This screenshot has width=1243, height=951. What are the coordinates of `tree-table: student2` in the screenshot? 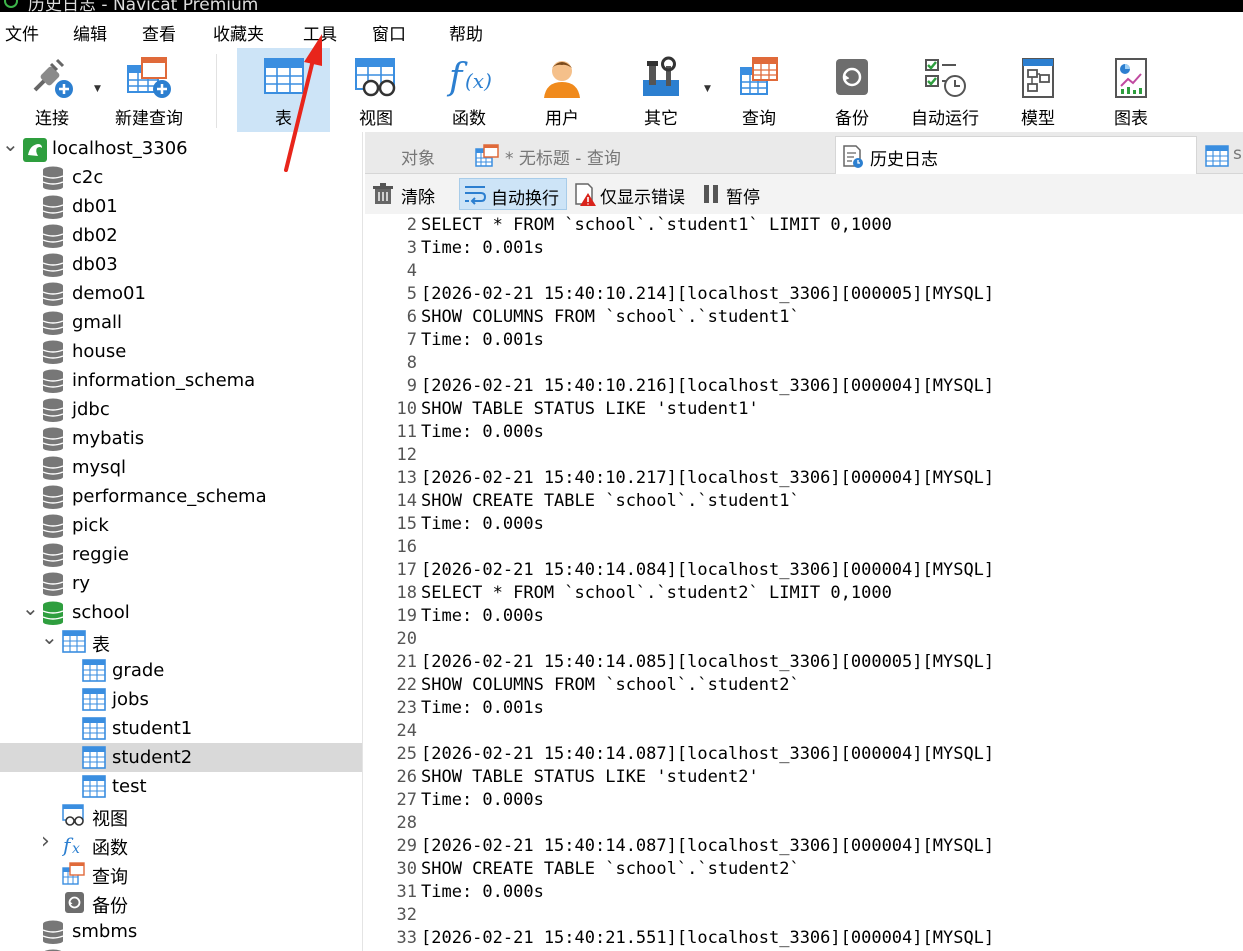 It's located at (181, 757).